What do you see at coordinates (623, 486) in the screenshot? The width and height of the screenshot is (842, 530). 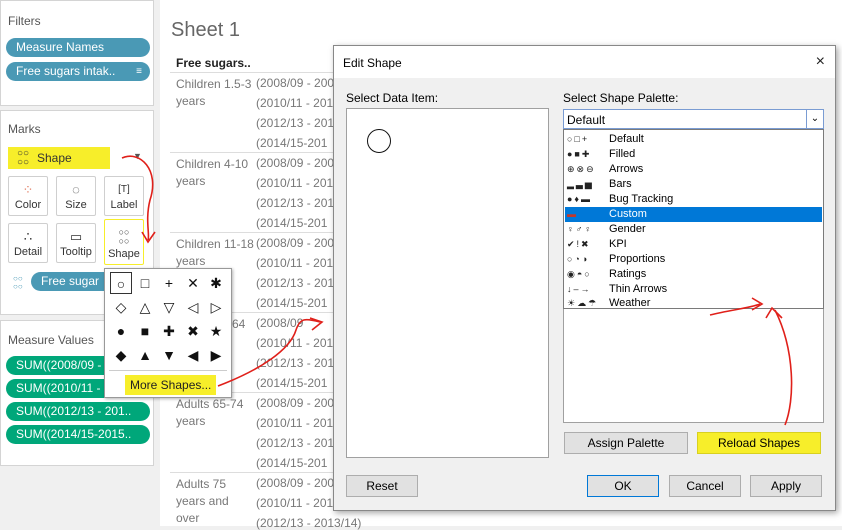 I see `ok-button: OK` at bounding box center [623, 486].